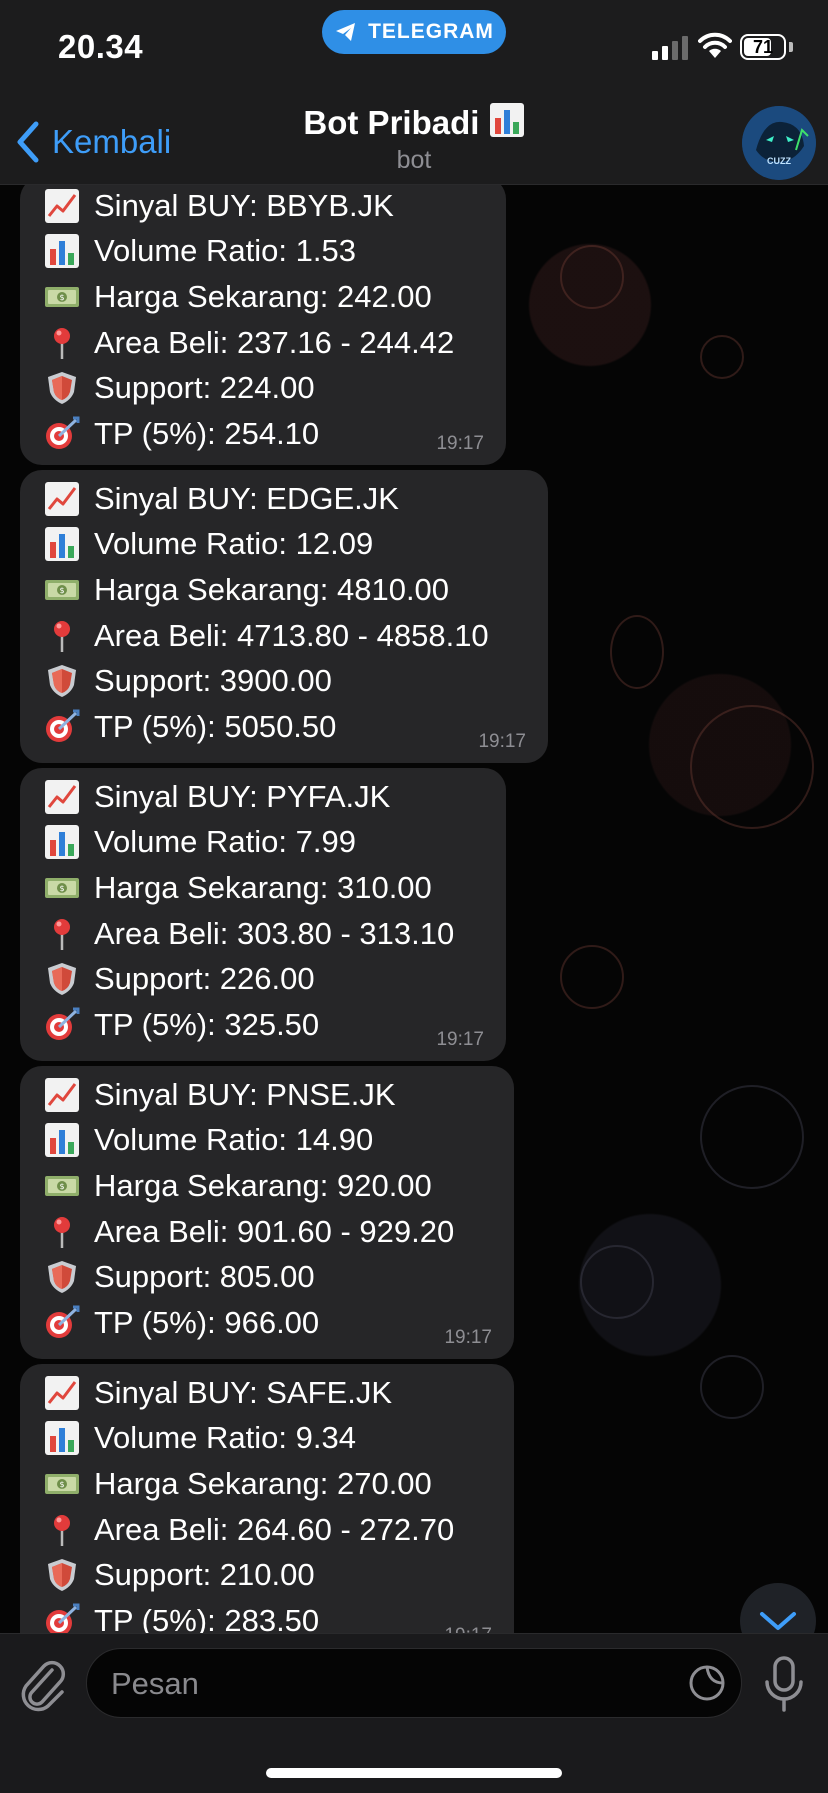  I want to click on message-line-text: Support: 805.00, so click(204, 1277).